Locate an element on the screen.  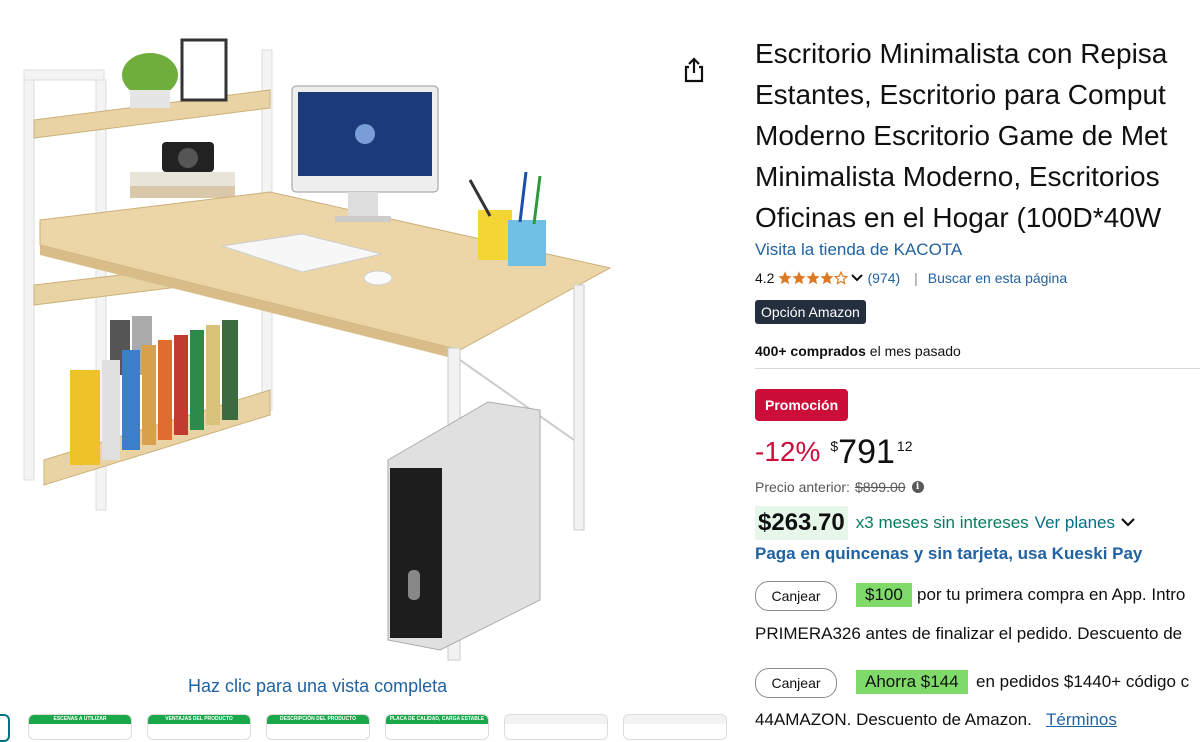
previous-price-label: Precio anterior: is located at coordinates (802, 487).